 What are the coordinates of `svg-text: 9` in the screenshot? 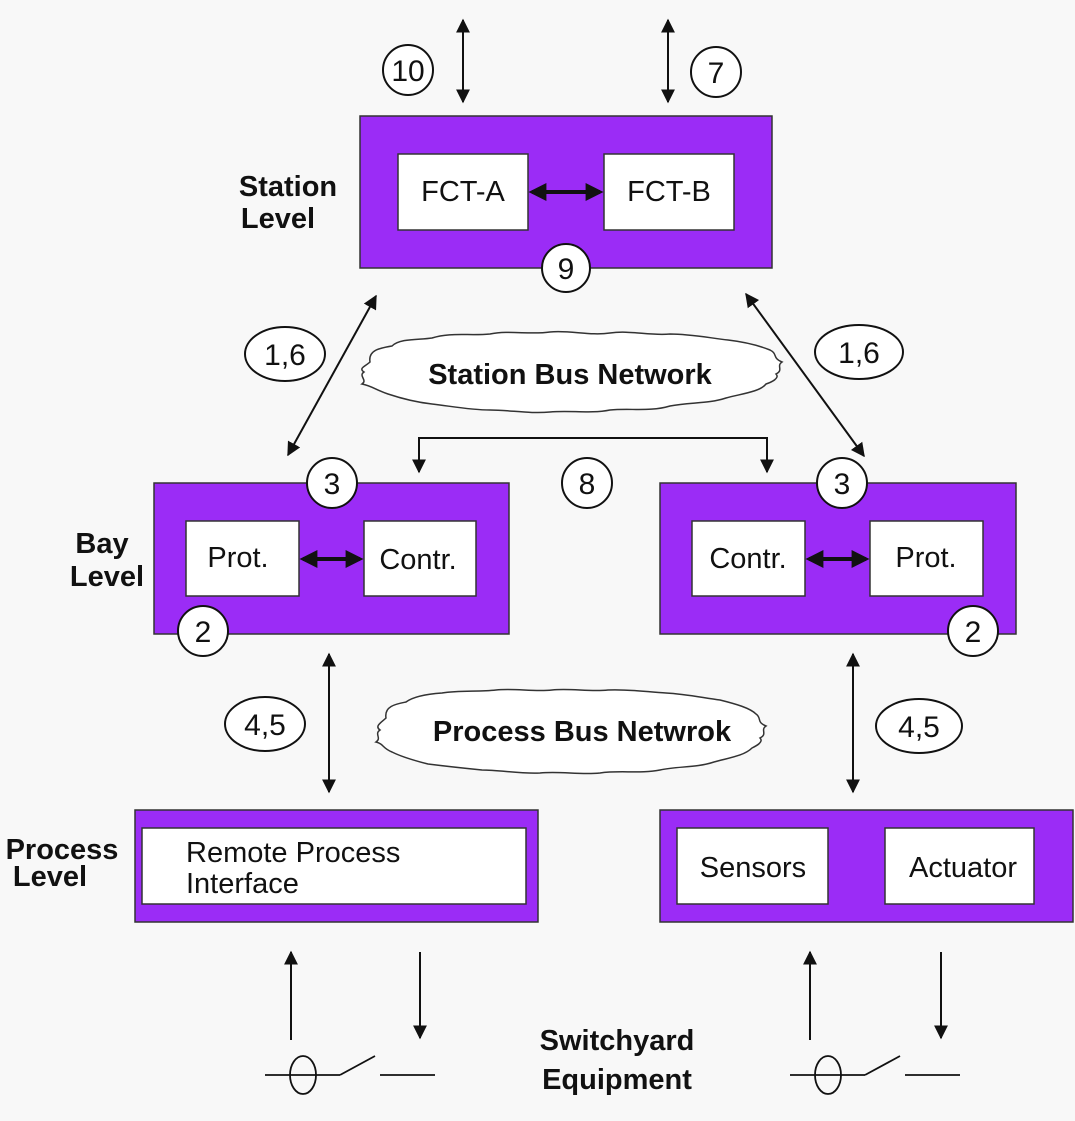 It's located at (566, 269).